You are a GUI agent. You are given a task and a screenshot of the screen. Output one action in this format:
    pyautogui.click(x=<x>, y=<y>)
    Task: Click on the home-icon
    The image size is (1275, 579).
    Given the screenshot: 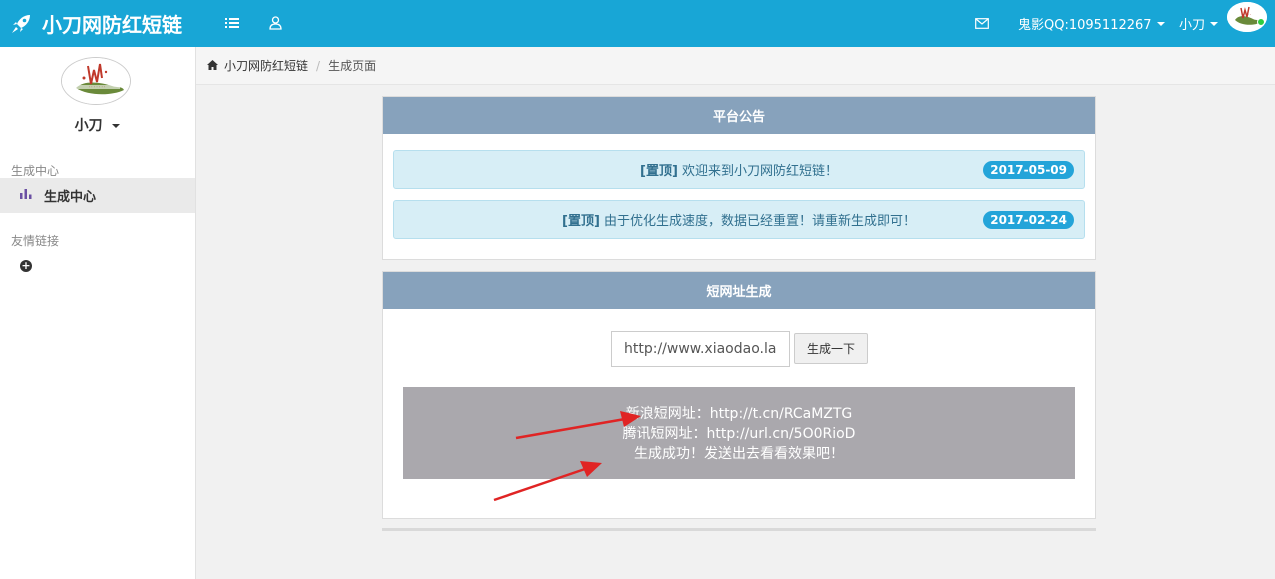 What is the action you would take?
    pyautogui.click(x=212, y=66)
    